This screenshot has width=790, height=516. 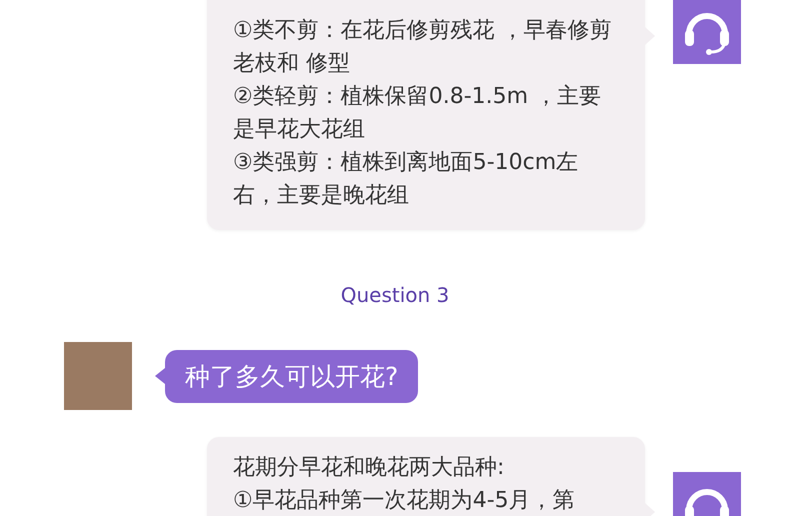 What do you see at coordinates (395, 295) in the screenshot?
I see `section-heading: Question 3` at bounding box center [395, 295].